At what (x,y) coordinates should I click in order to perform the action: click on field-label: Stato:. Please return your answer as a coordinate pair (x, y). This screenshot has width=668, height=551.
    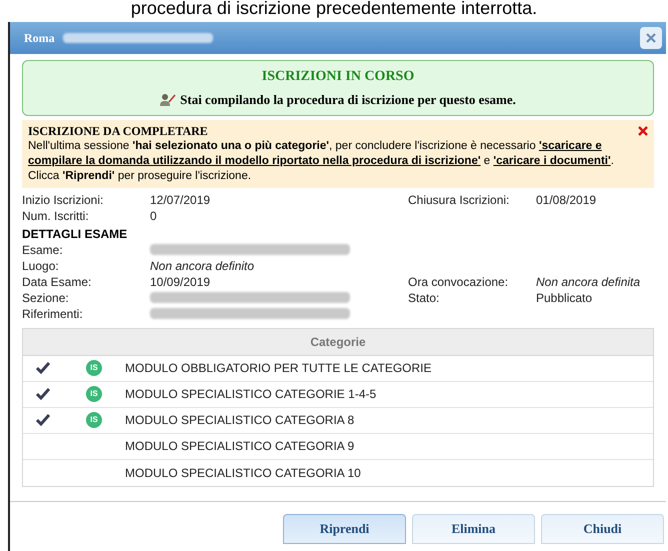
    Looking at the image, I should click on (424, 298).